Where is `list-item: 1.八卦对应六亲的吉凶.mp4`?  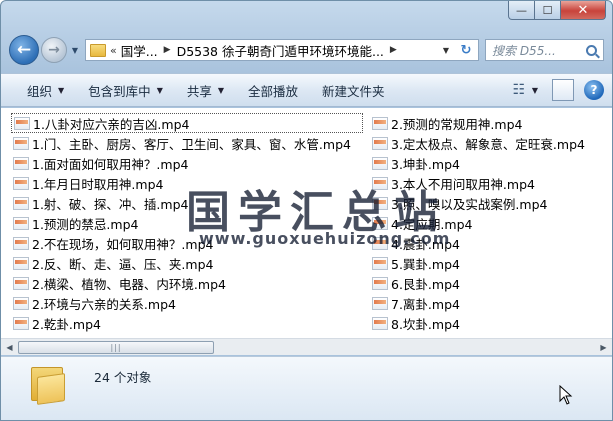 list-item: 1.八卦对应六亲的吉凶.mp4 is located at coordinates (187, 123).